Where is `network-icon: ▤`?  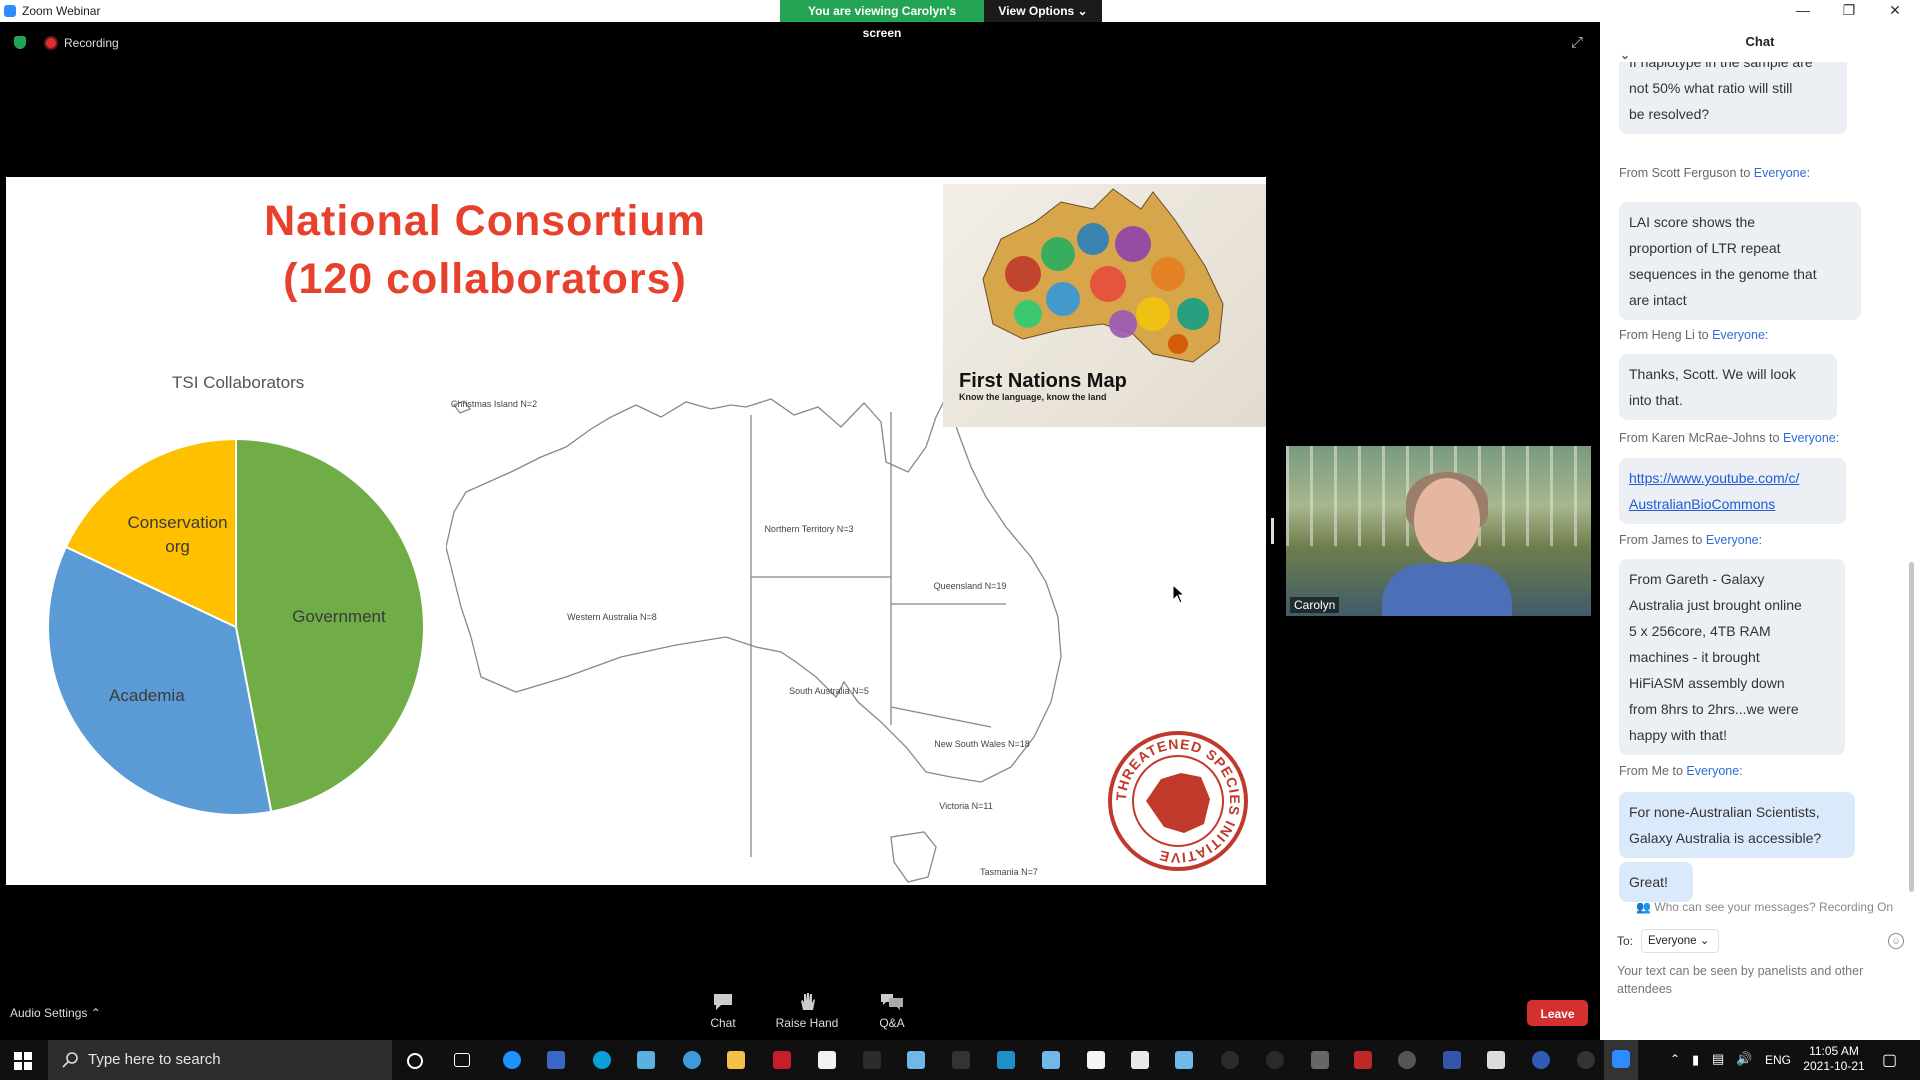 network-icon: ▤ is located at coordinates (1718, 1059).